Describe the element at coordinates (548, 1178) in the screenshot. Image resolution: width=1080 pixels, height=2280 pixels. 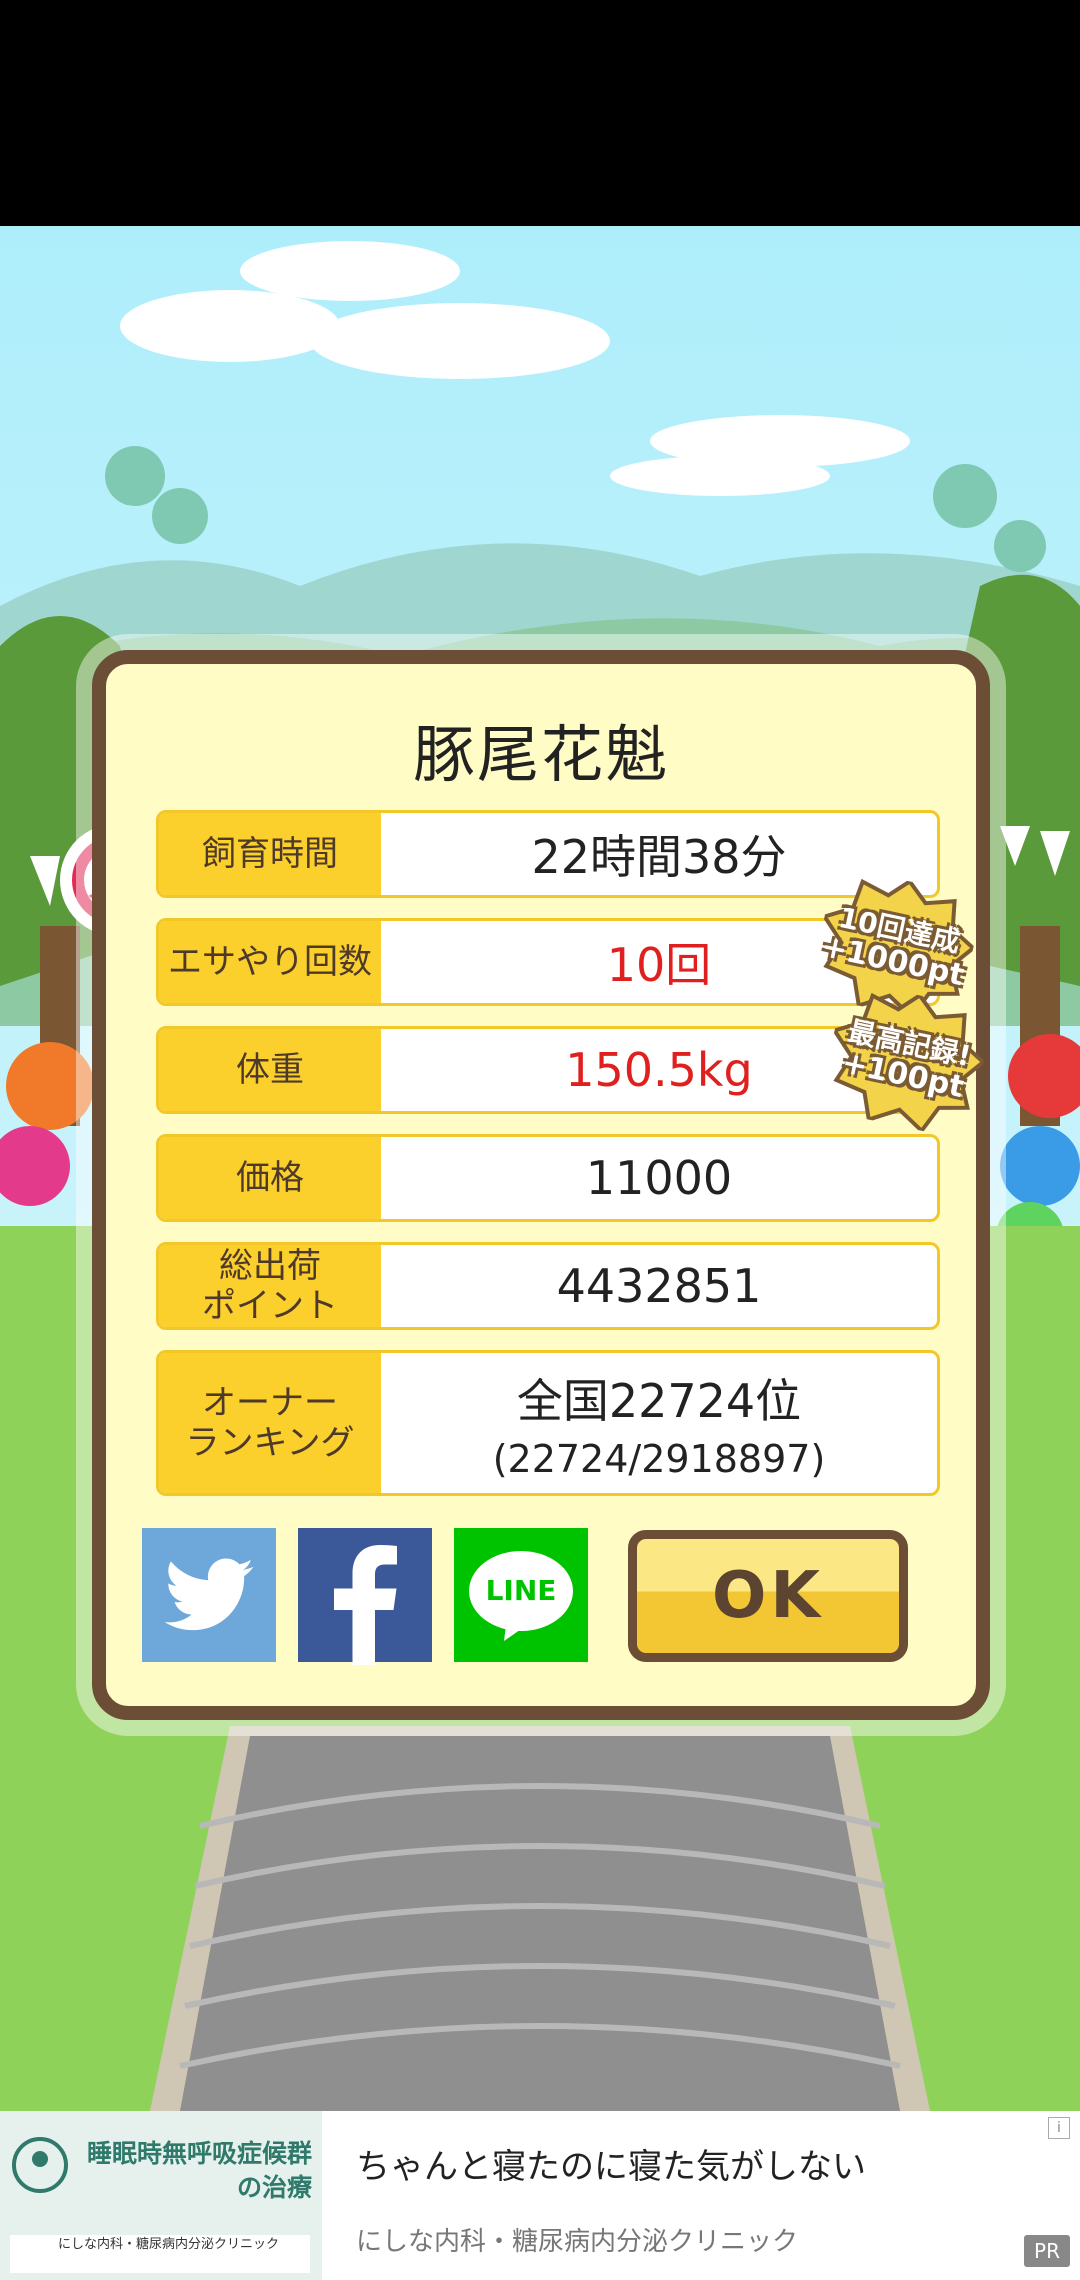
I see `row-price: 価格 11000` at that location.